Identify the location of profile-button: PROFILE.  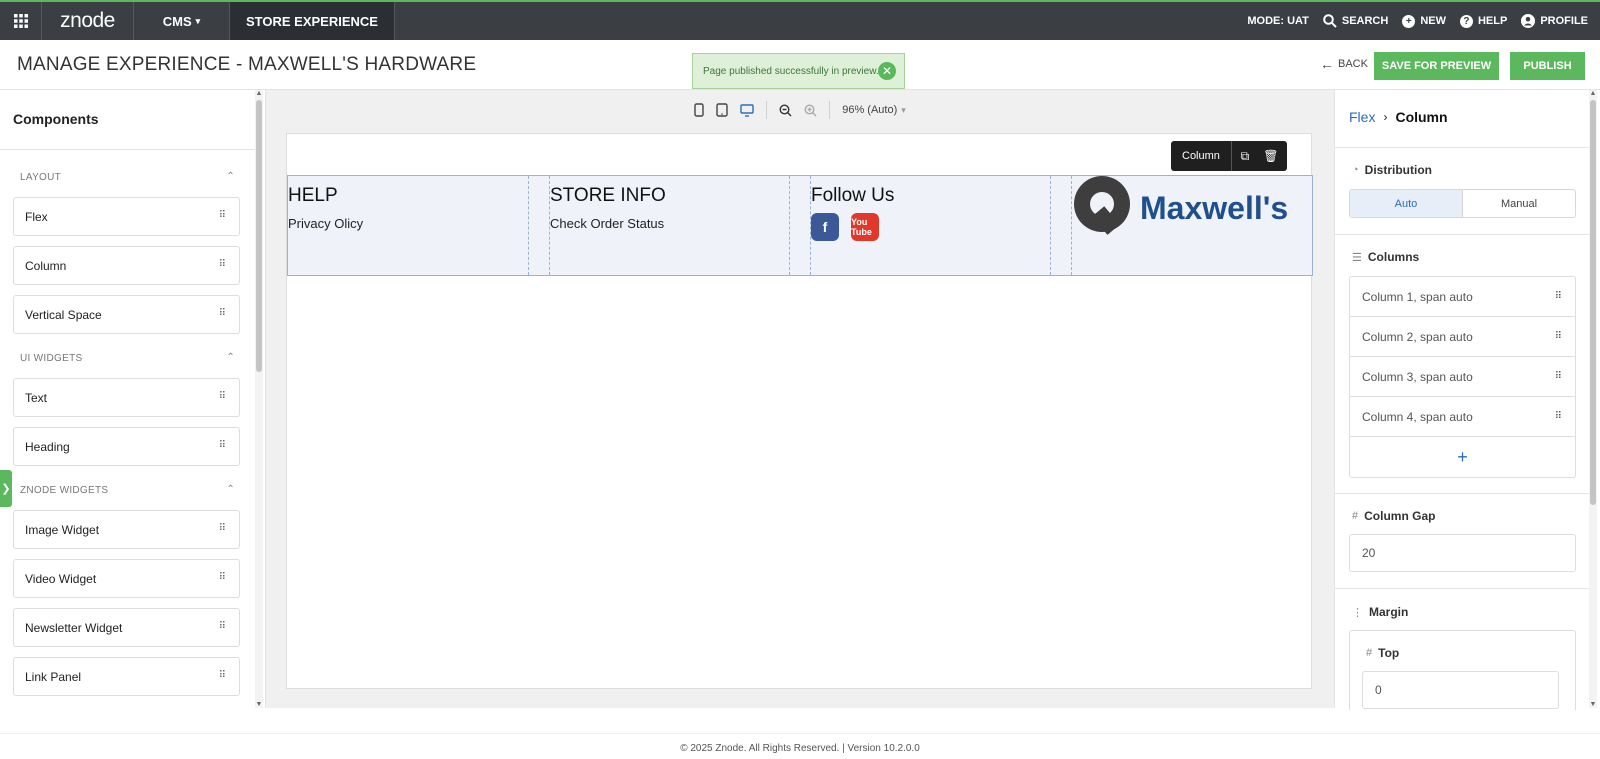
(1554, 21).